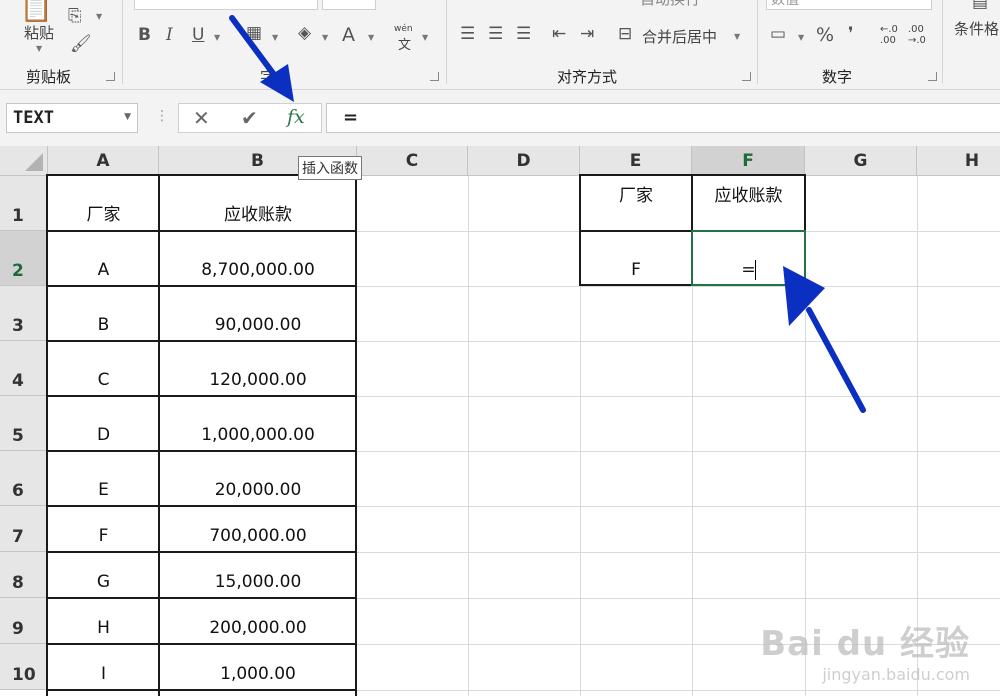 This screenshot has height=696, width=1000. I want to click on table1-vendor-cell: G, so click(103, 575).